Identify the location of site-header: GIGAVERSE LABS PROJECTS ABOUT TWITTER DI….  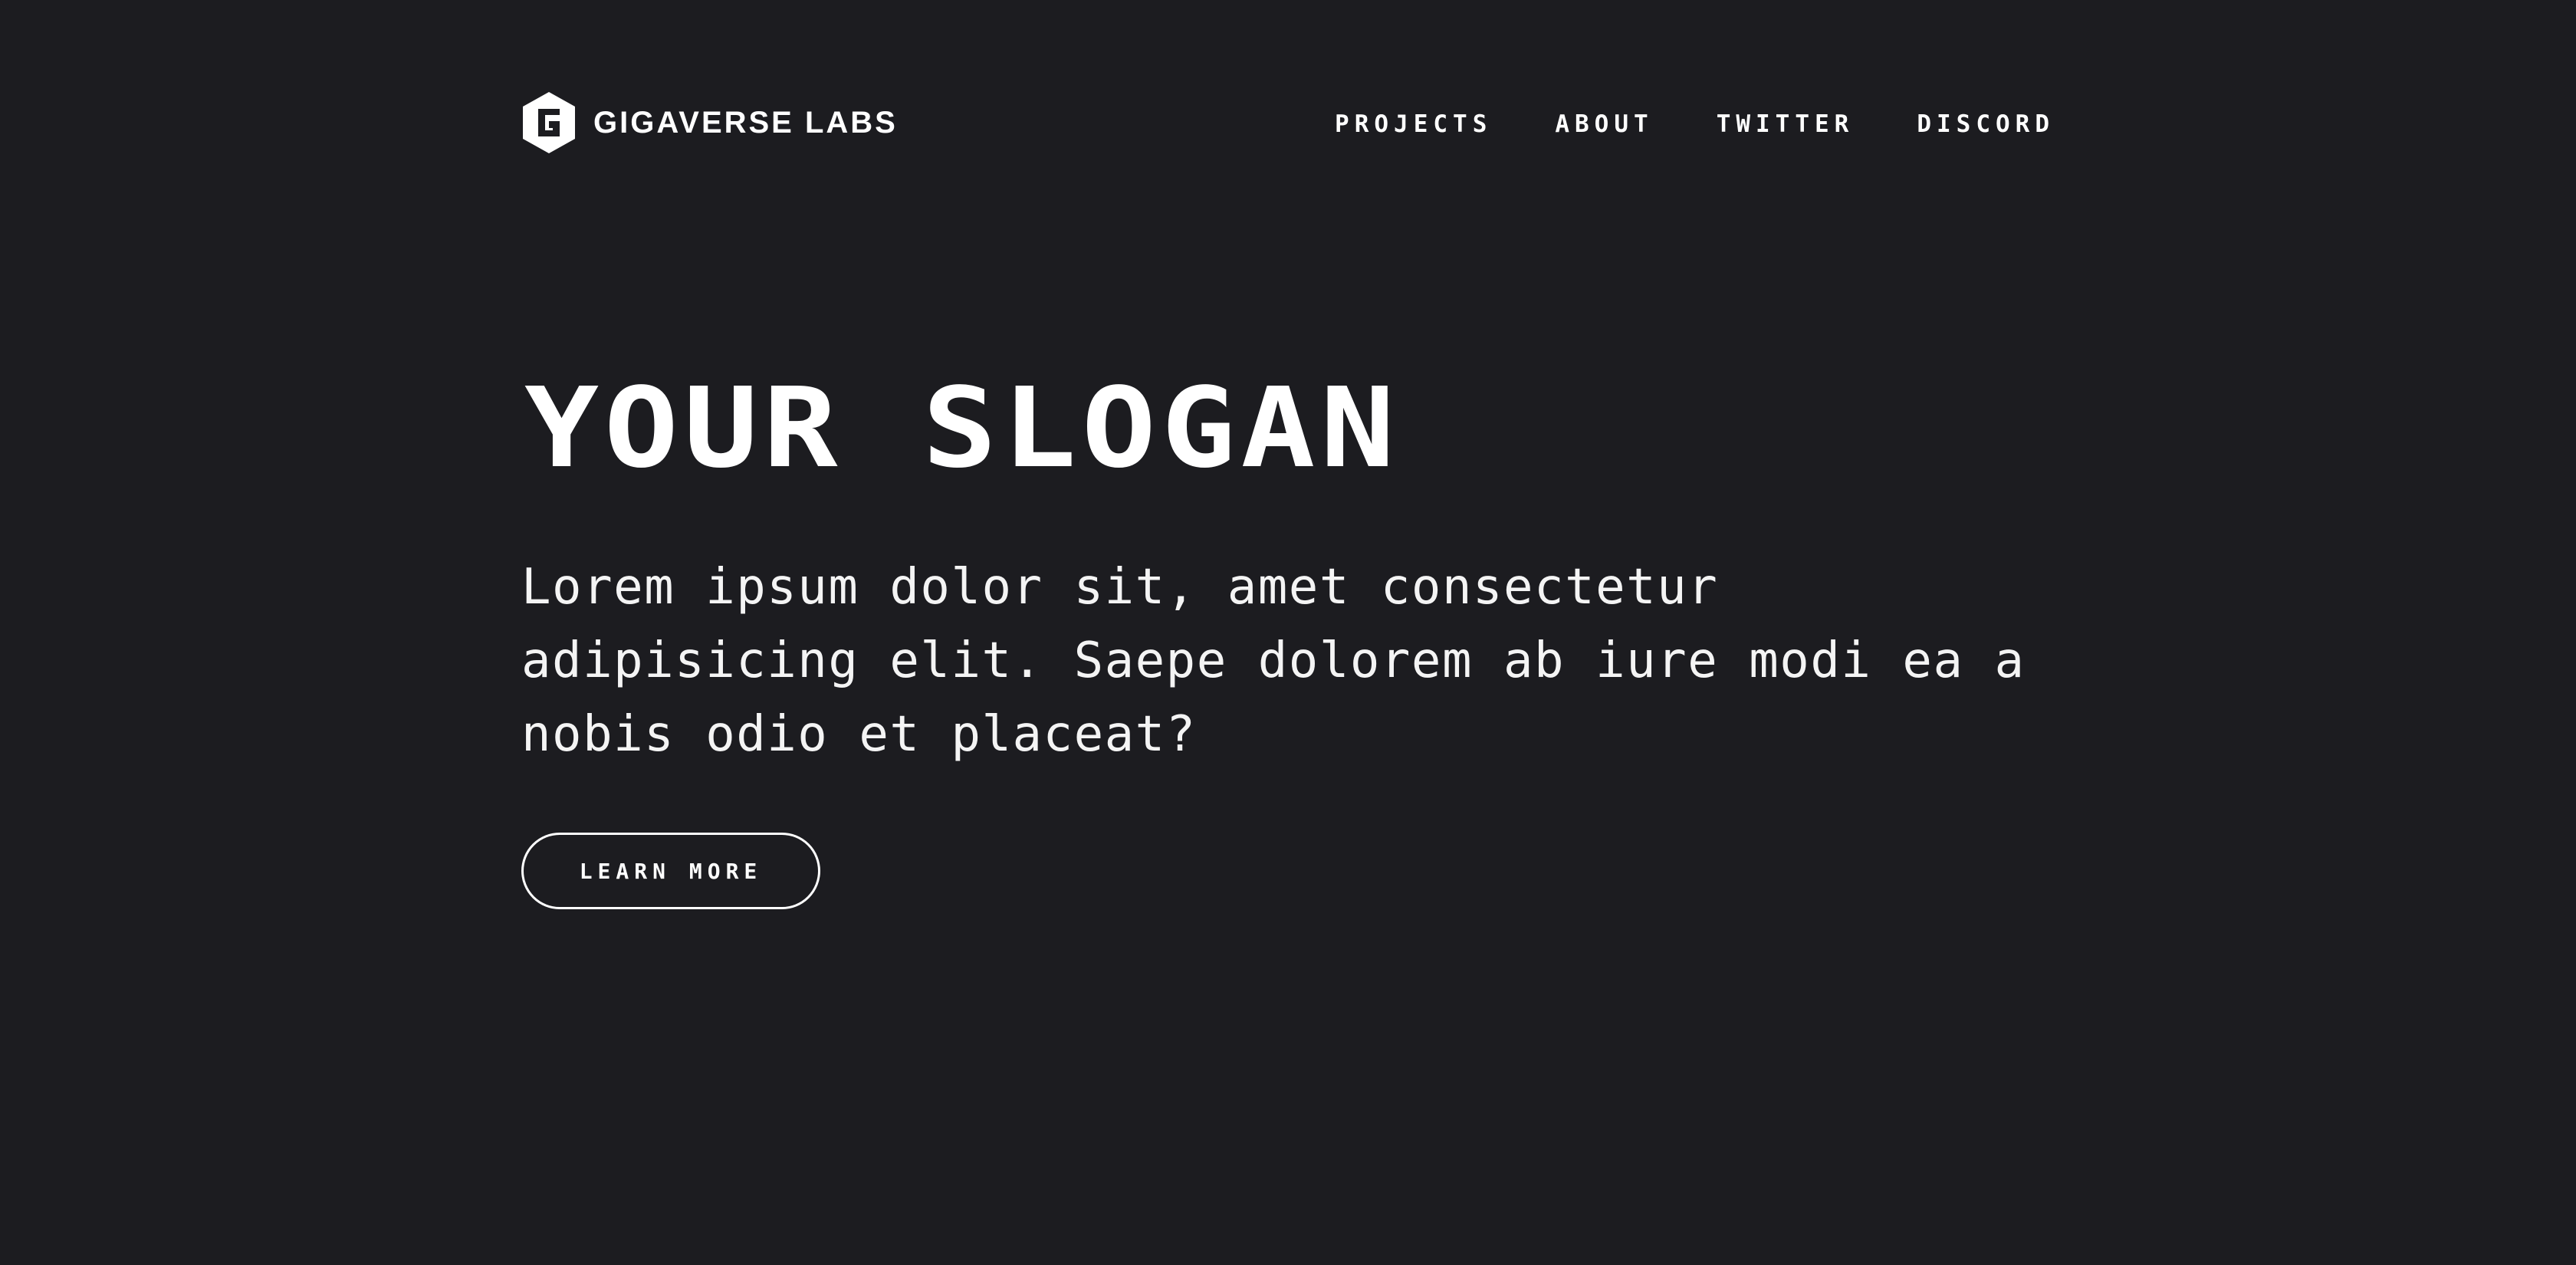
(1288, 123).